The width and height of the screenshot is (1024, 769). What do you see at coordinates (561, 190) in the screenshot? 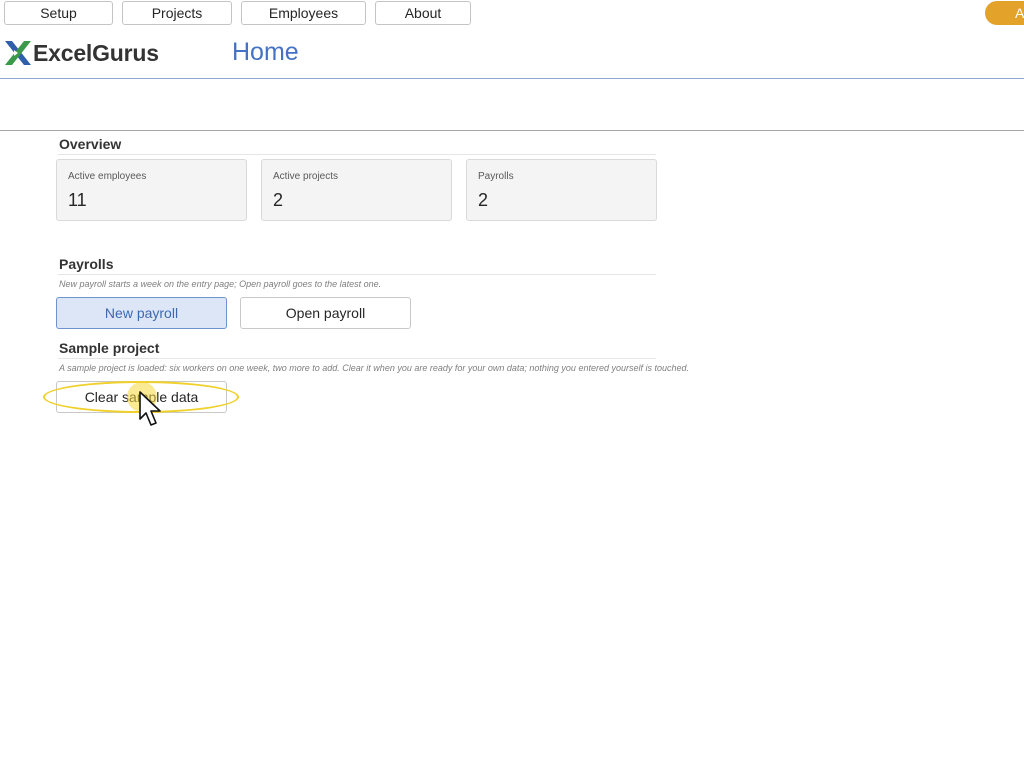
I see `stat-card-payrolls: Payrolls 2` at bounding box center [561, 190].